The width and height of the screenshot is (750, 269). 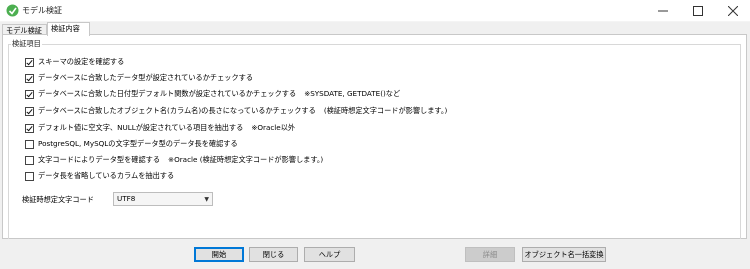 I want to click on help-button: ヘルプ, so click(x=329, y=254).